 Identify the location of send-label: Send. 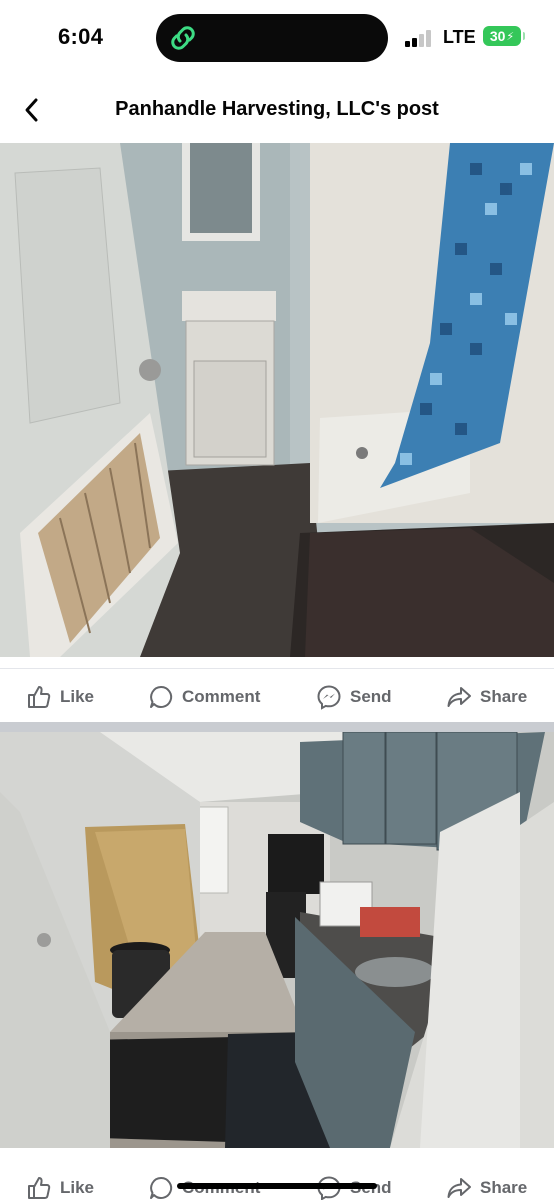
(371, 696).